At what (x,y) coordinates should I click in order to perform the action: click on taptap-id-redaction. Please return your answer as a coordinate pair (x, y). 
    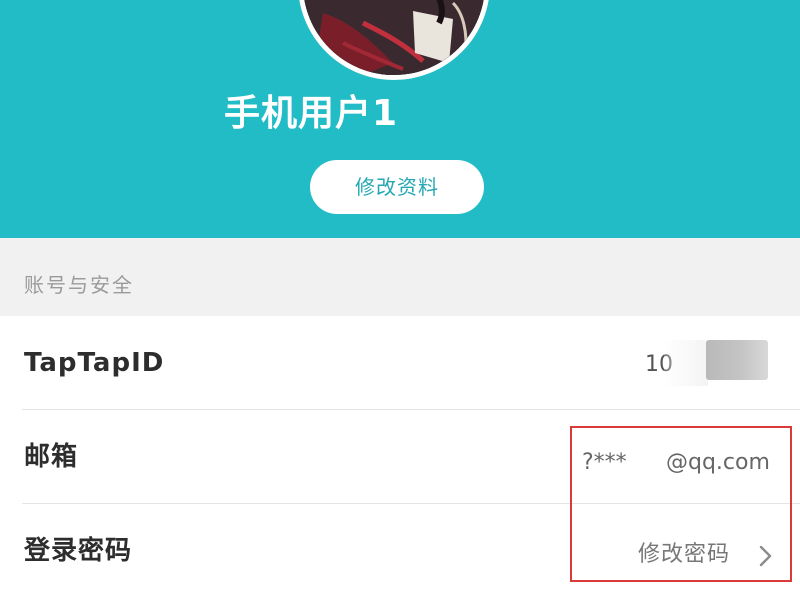
    Looking at the image, I should click on (737, 360).